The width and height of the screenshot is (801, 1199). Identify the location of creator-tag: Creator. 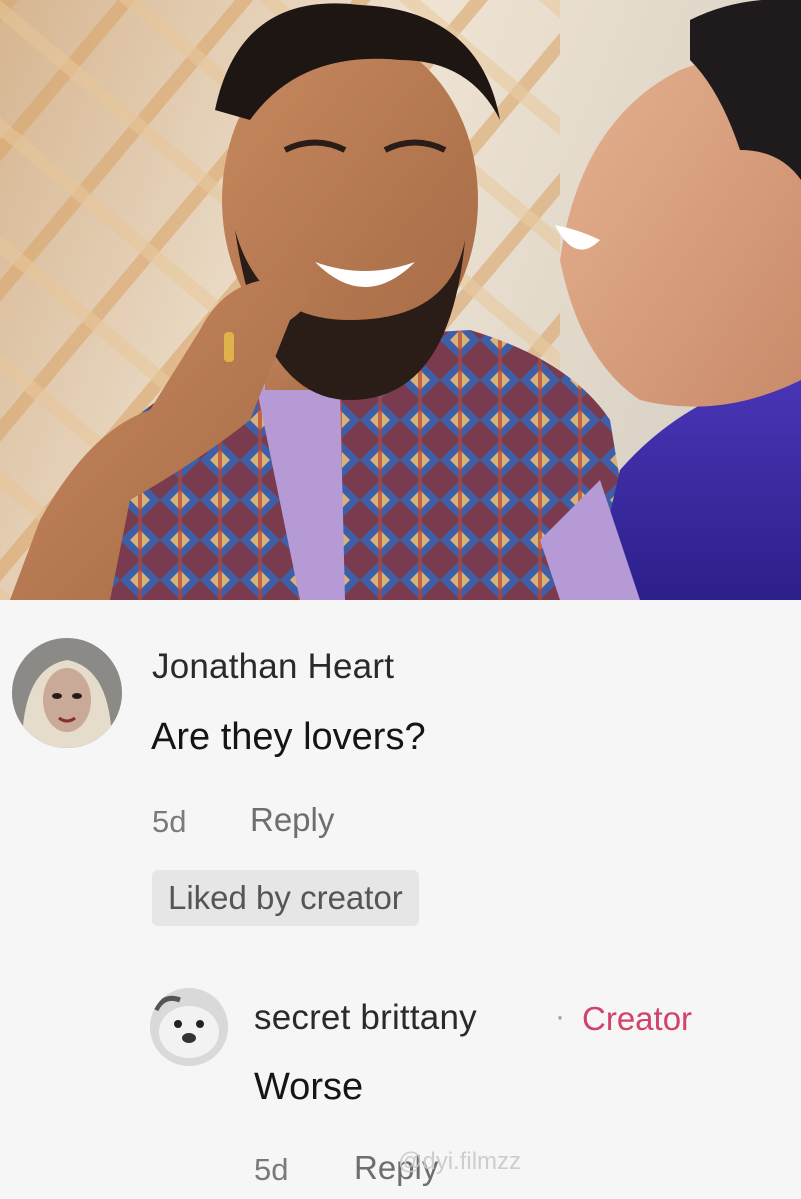
(637, 1018).